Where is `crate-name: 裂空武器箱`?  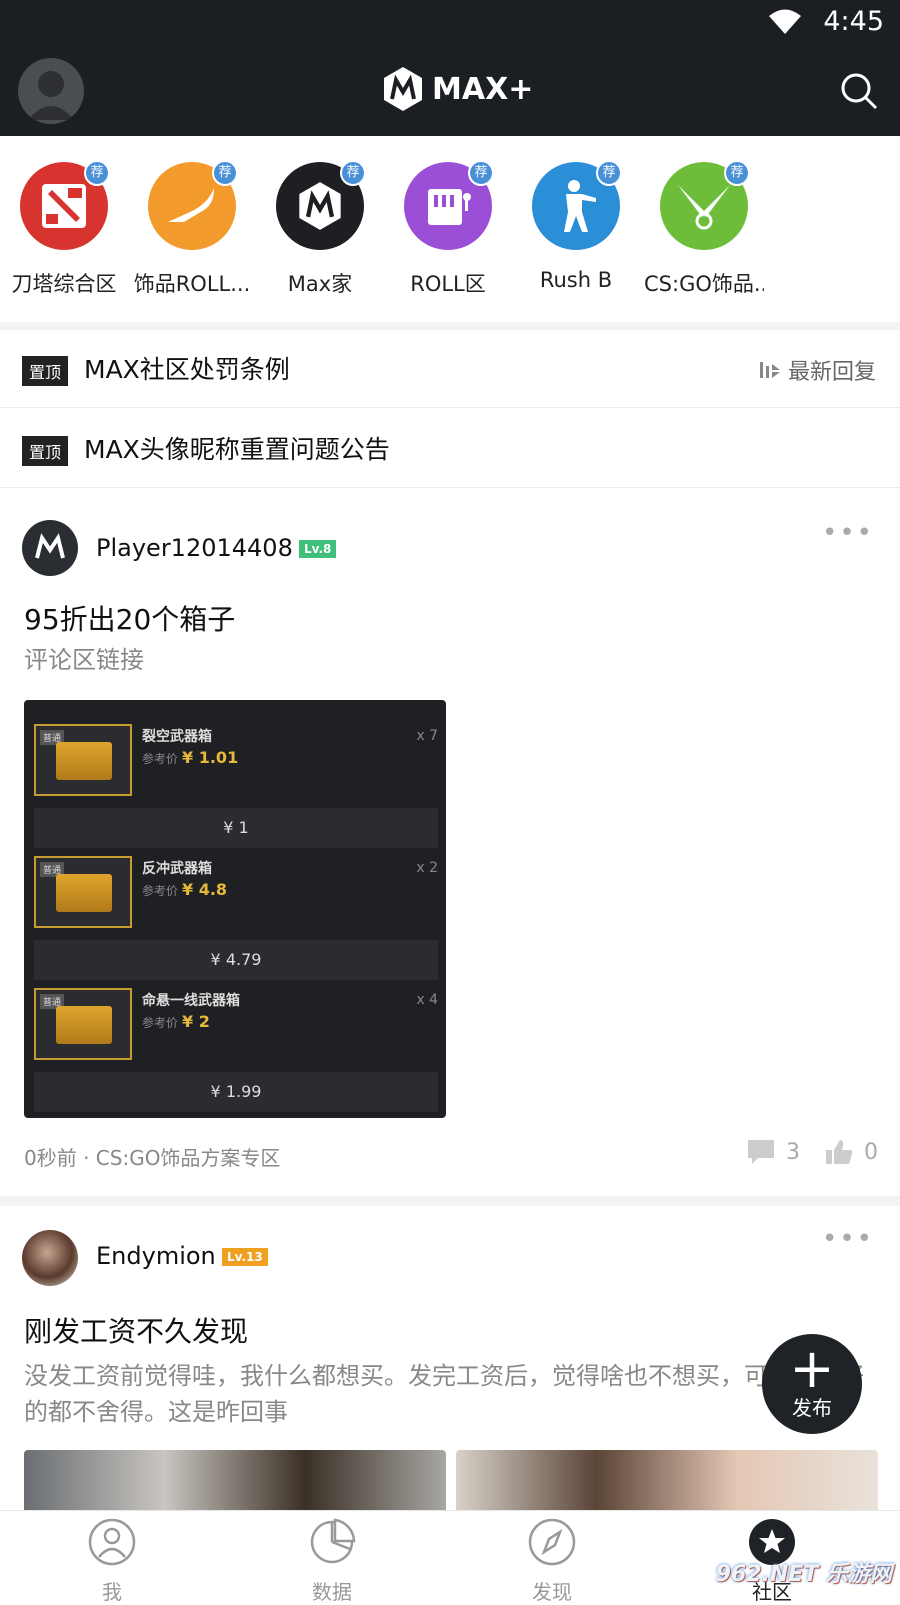 crate-name: 裂空武器箱 is located at coordinates (177, 737).